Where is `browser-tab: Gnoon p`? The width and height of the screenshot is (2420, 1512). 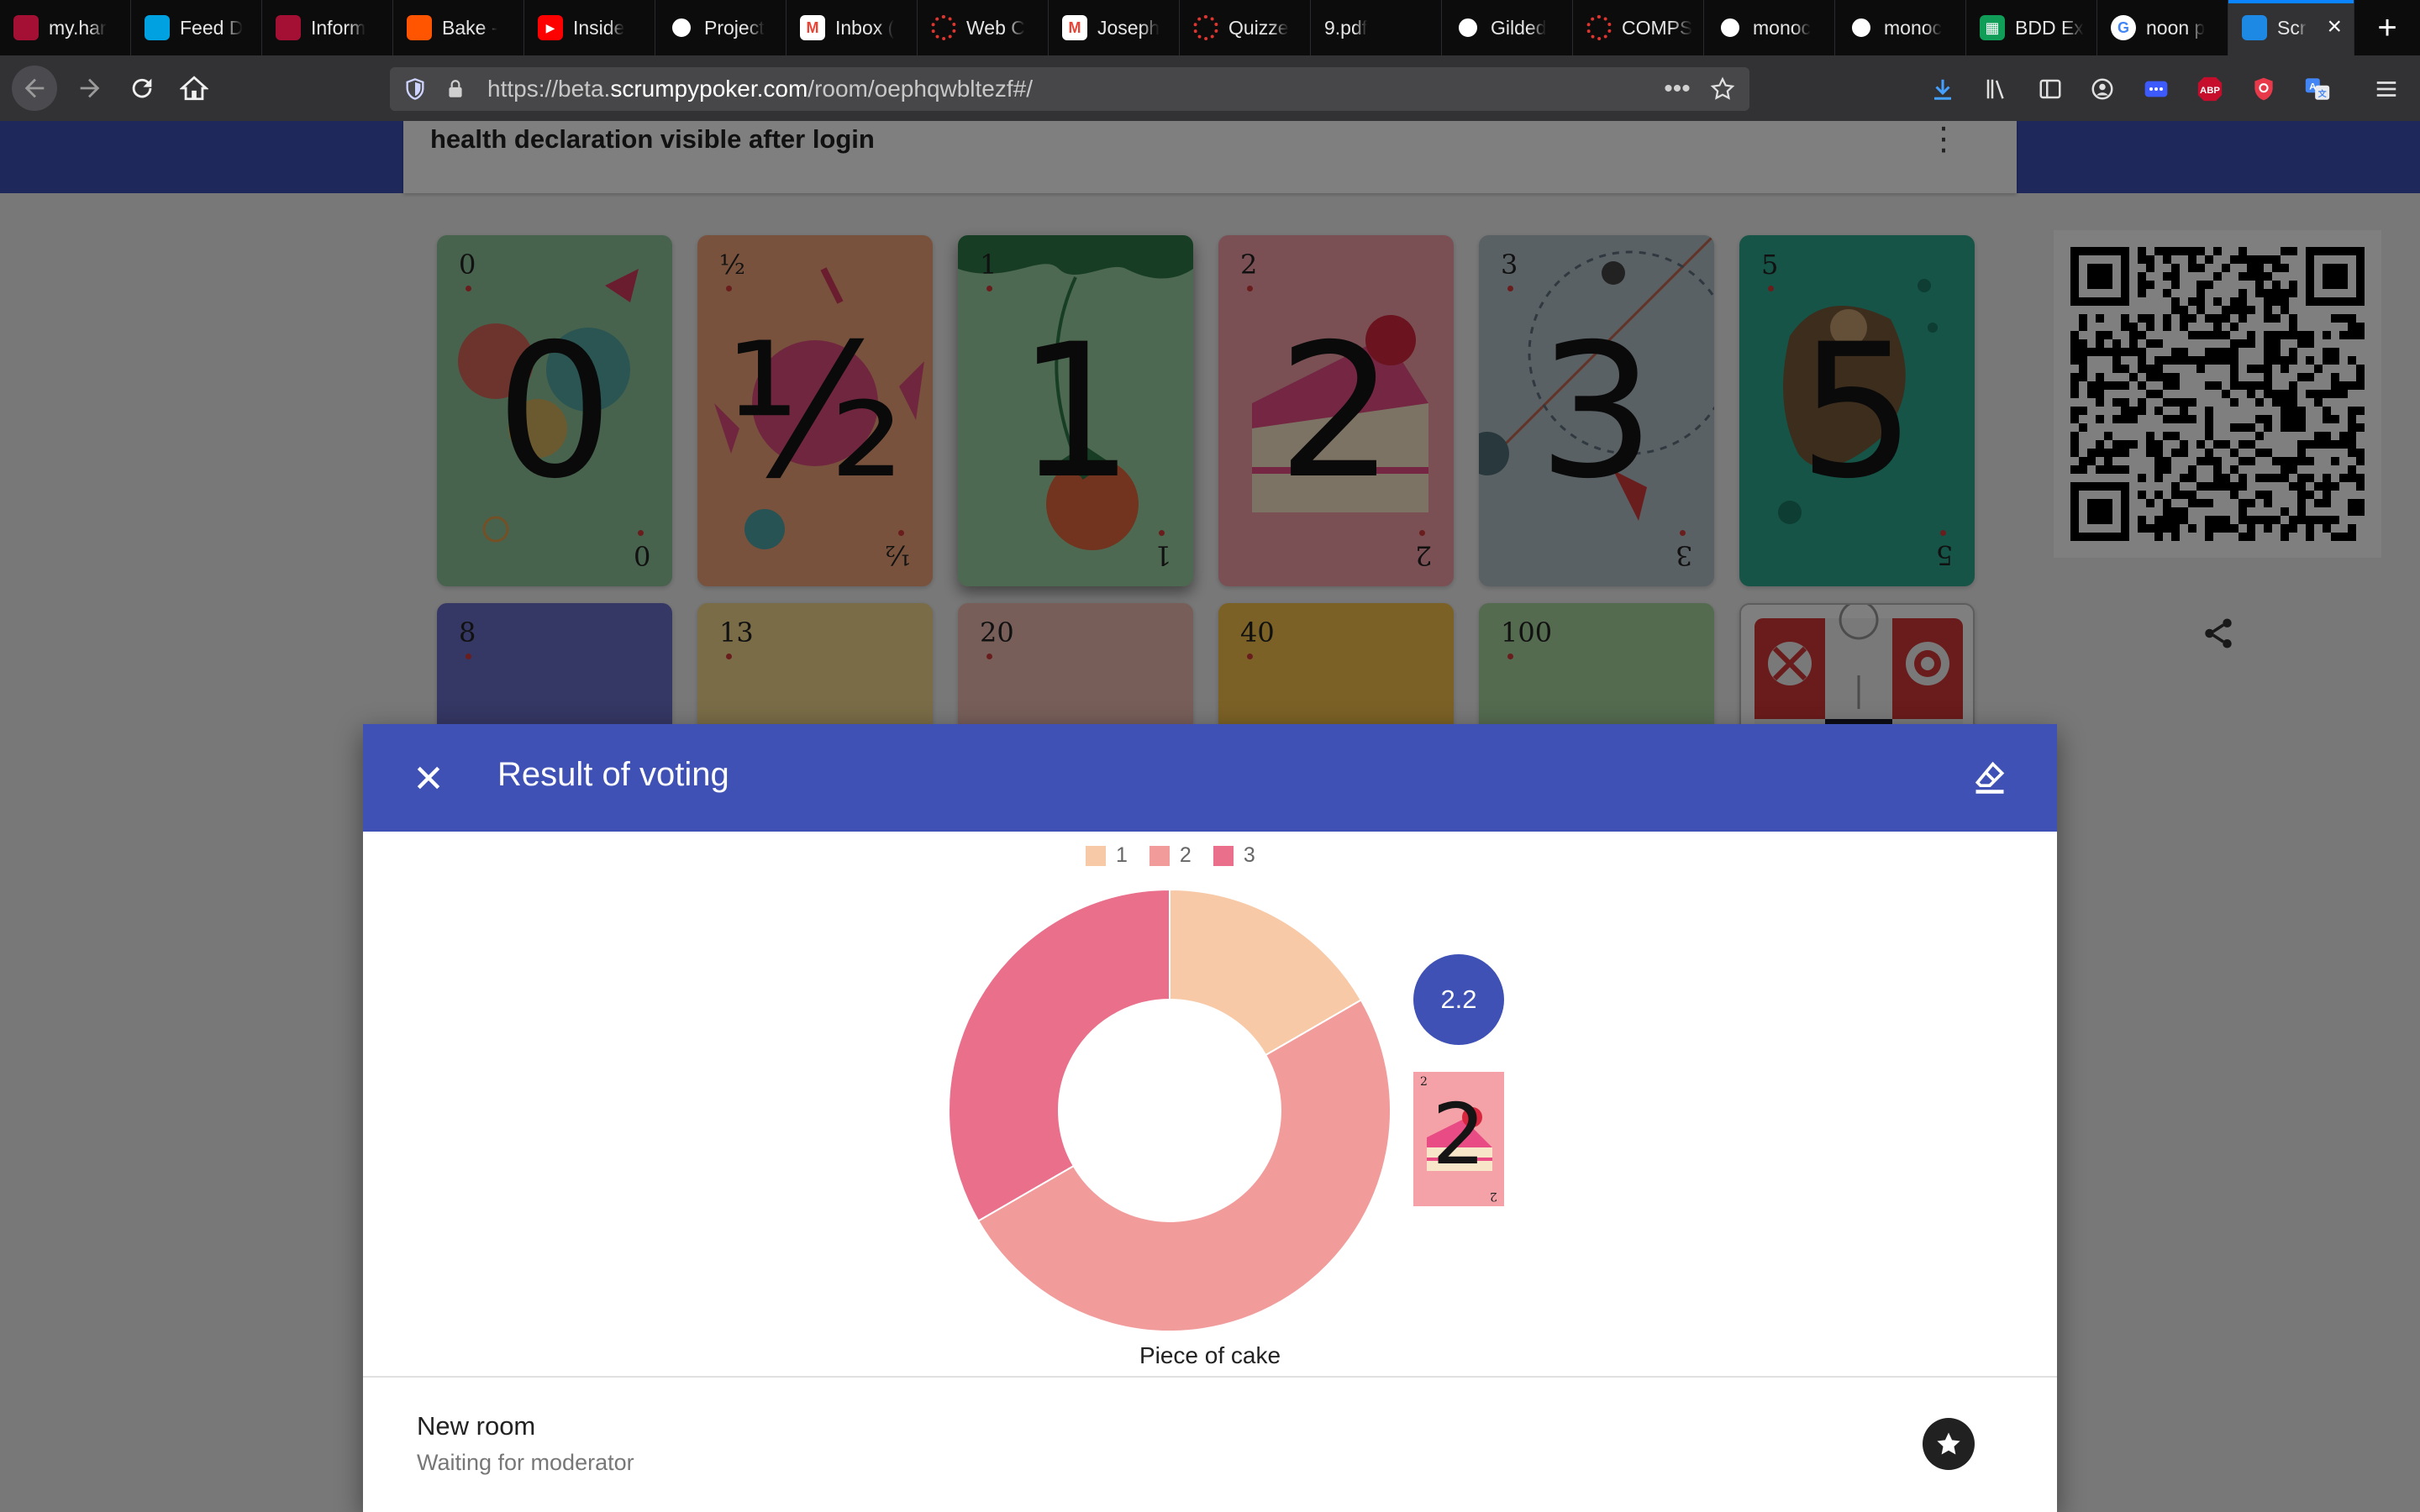 browser-tab: Gnoon p is located at coordinates (2162, 27).